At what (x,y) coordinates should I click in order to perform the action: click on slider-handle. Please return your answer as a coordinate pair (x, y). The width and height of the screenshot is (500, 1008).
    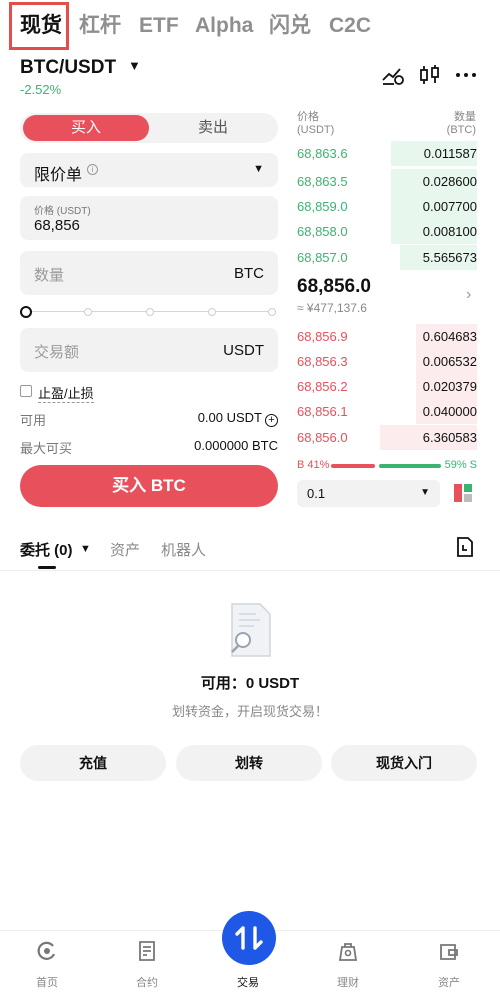
    Looking at the image, I should click on (26, 312).